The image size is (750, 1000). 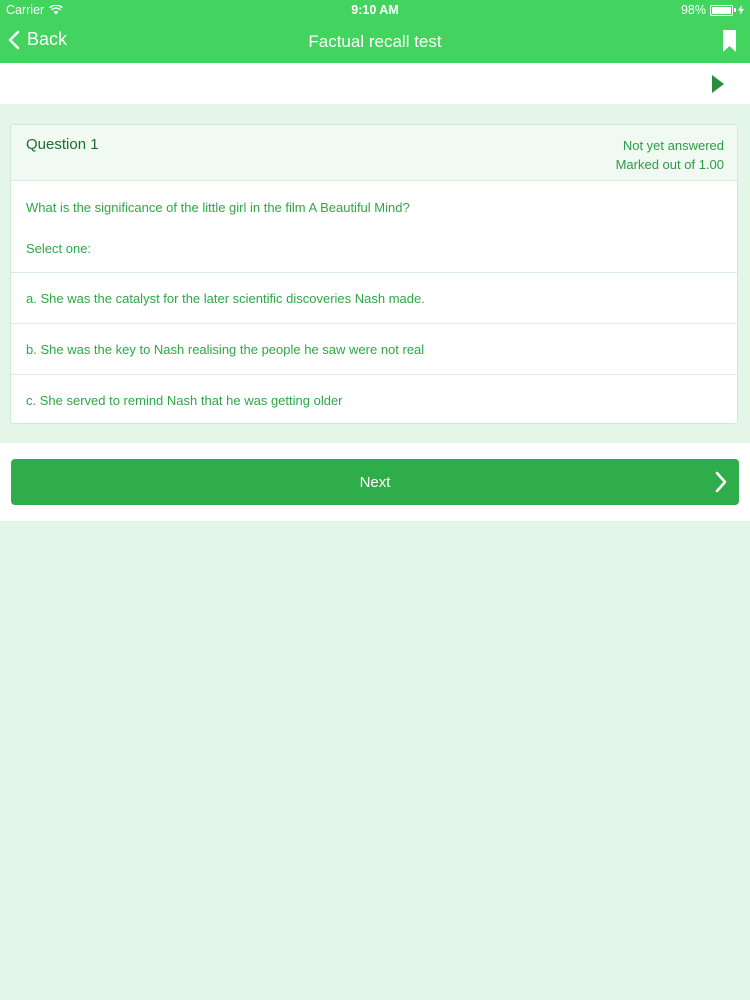 I want to click on bookmark-icon, so click(x=729, y=41).